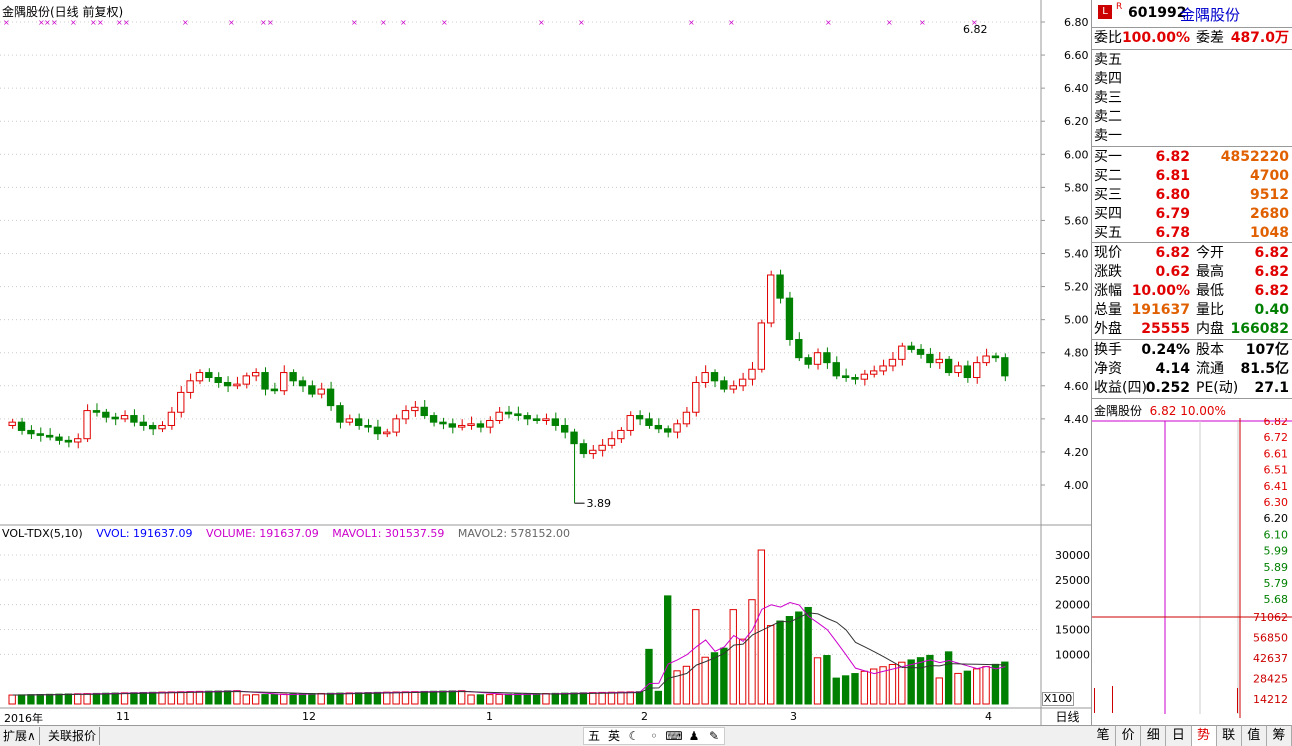 This screenshot has height=746, width=1292. What do you see at coordinates (1104, 735) in the screenshot?
I see `tab-0: 笔` at bounding box center [1104, 735].